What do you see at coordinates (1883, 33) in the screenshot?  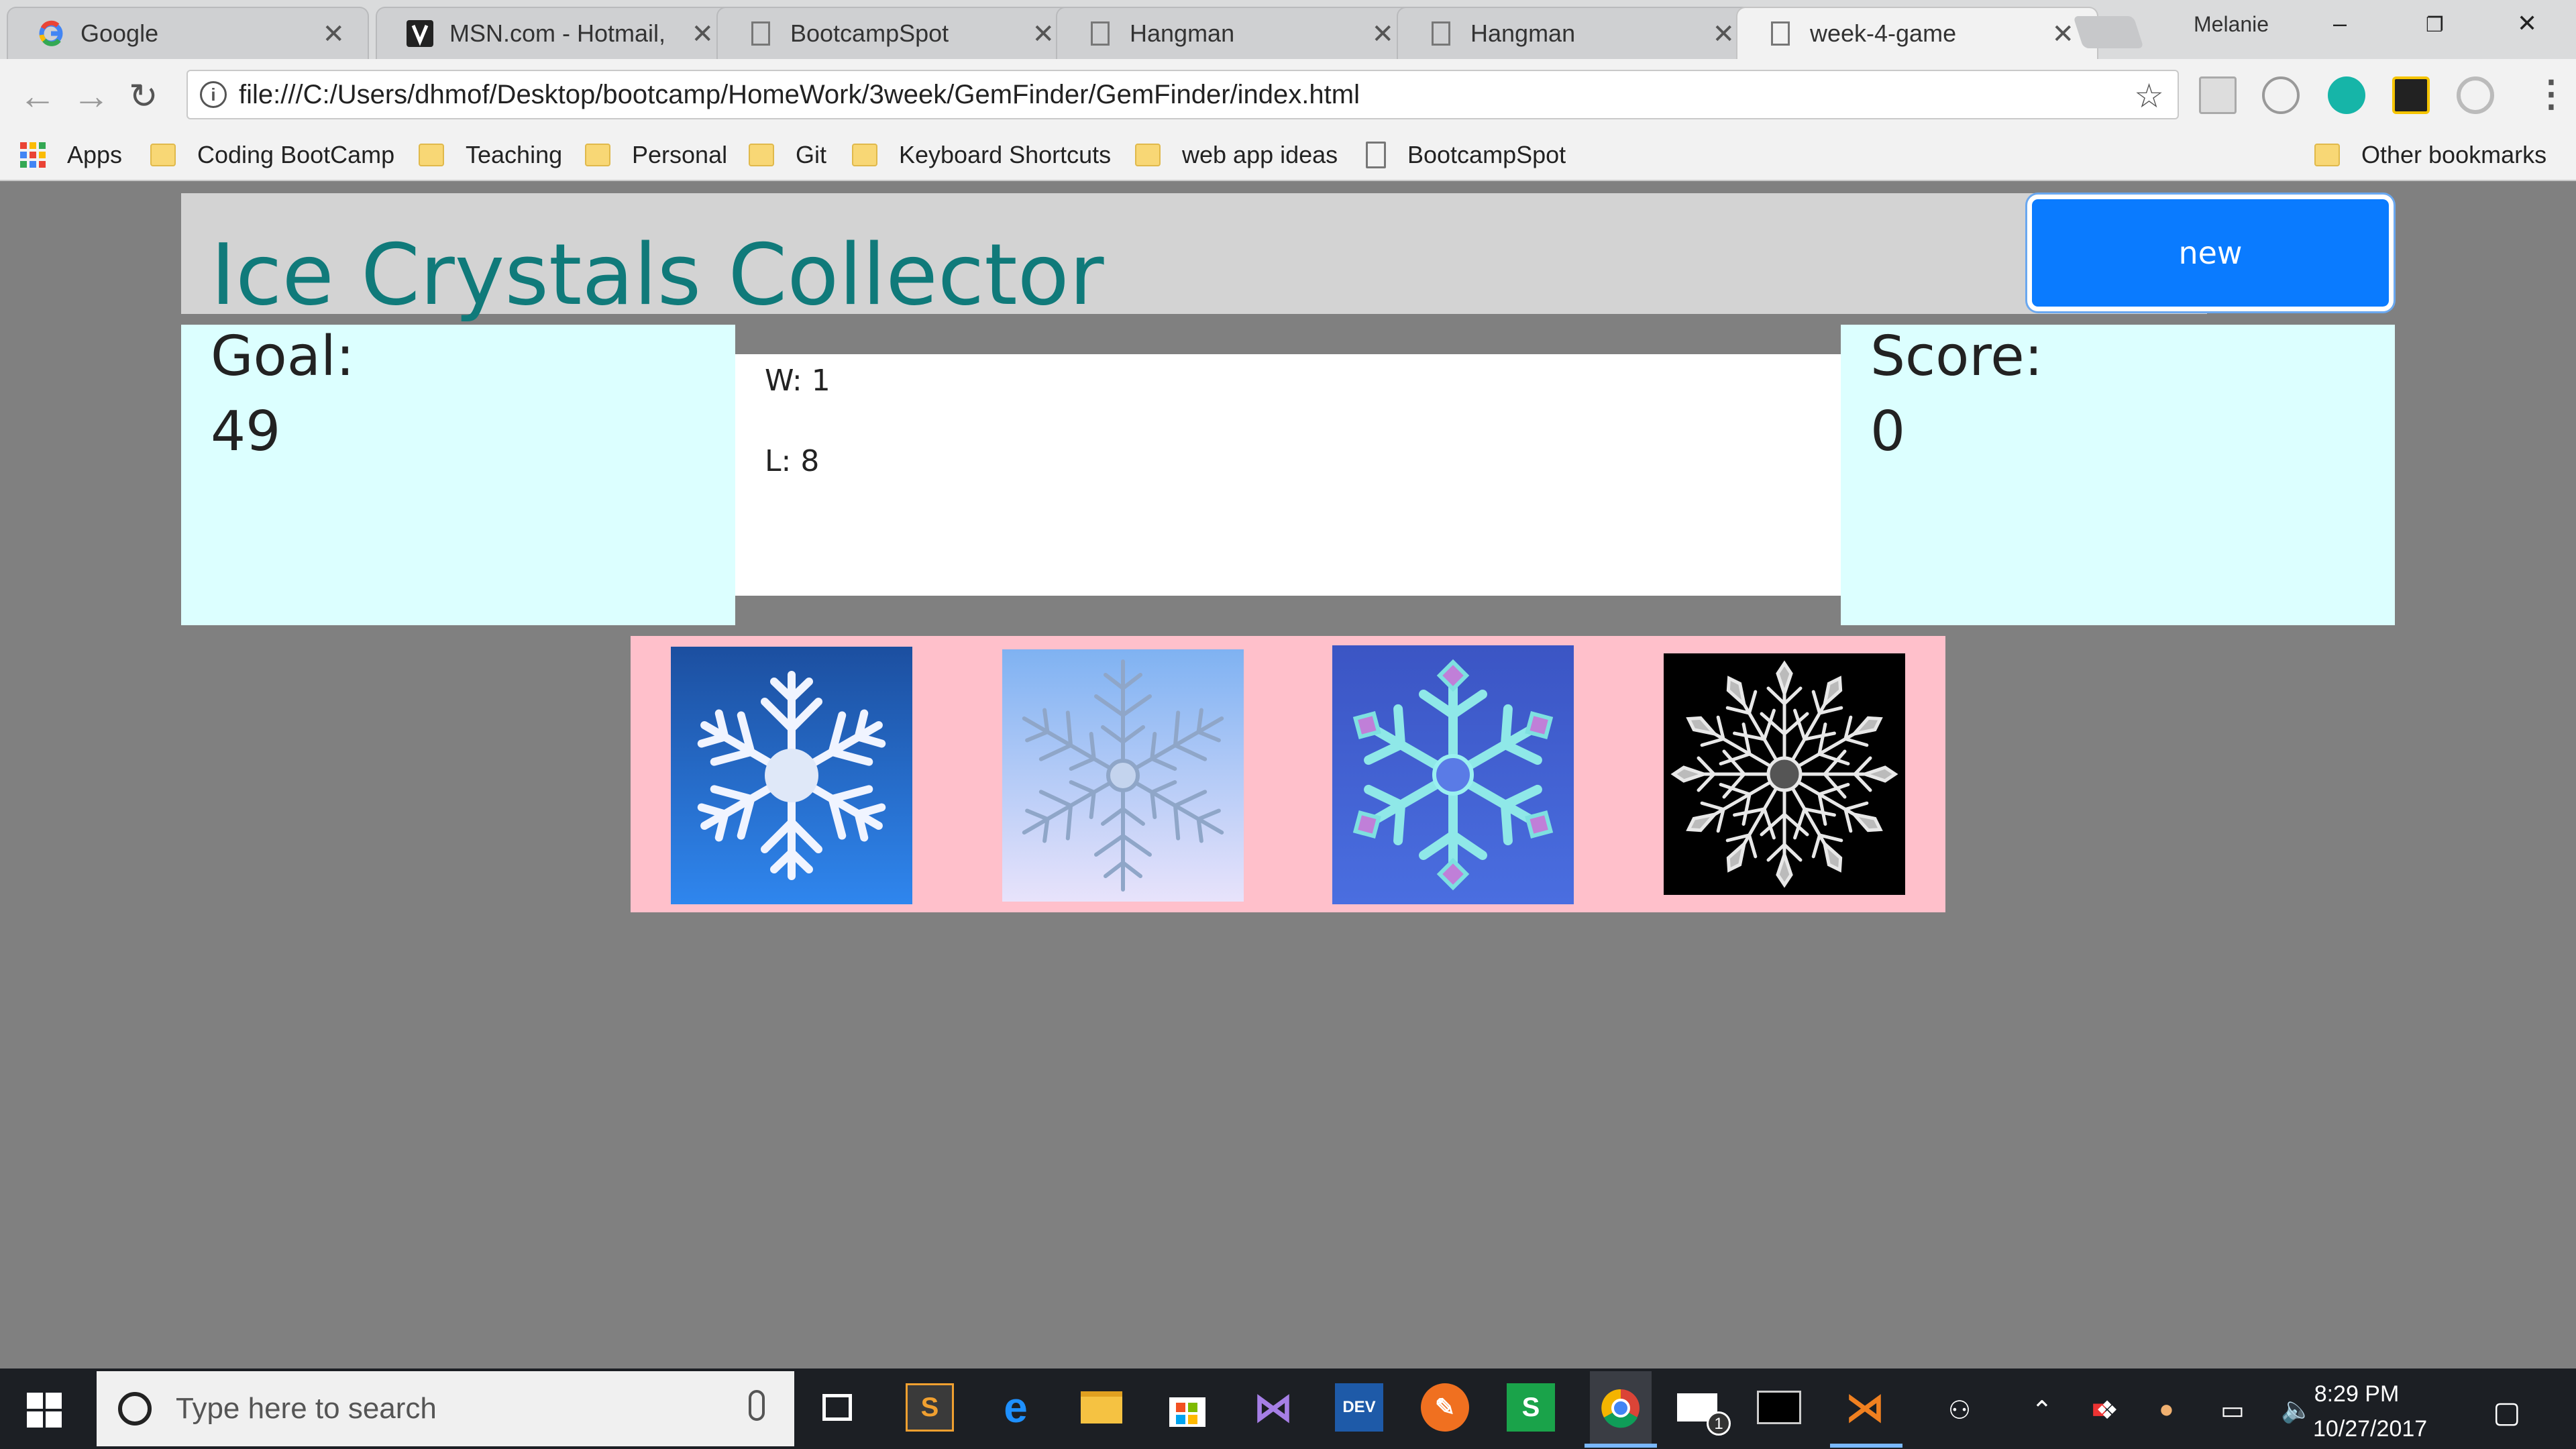 I see `tab-title: week-4-game` at bounding box center [1883, 33].